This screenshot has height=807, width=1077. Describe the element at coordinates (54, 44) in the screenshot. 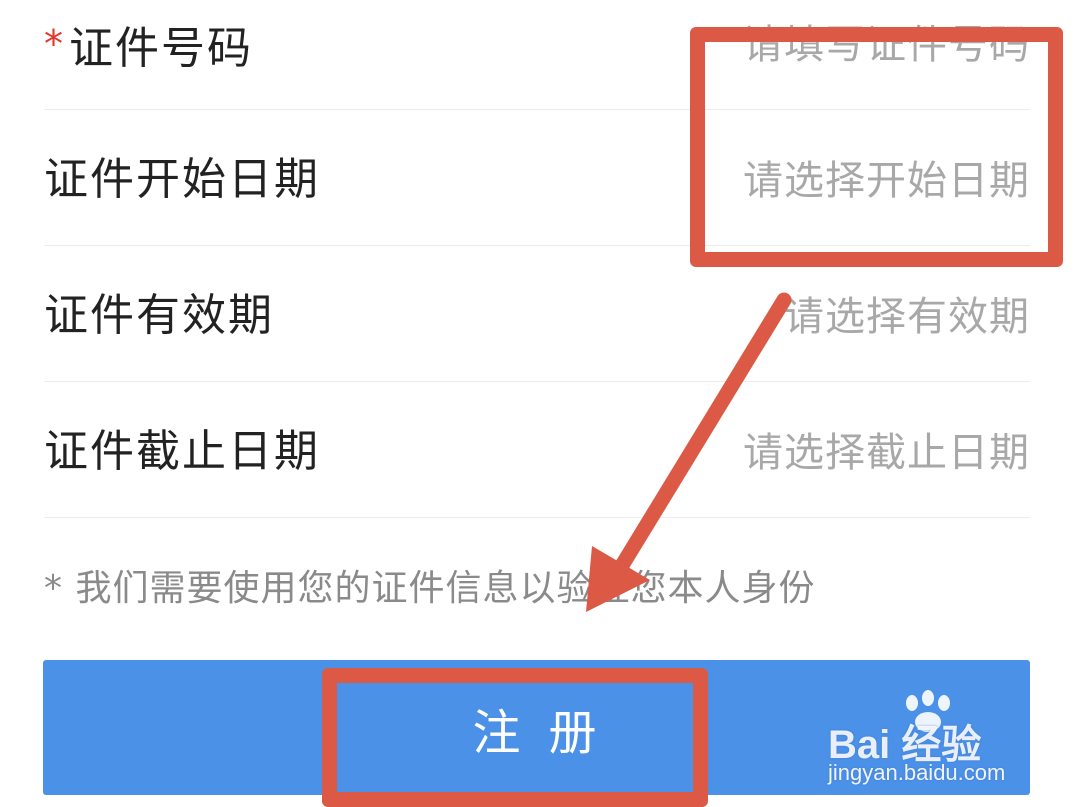

I see `required-mark: *` at that location.